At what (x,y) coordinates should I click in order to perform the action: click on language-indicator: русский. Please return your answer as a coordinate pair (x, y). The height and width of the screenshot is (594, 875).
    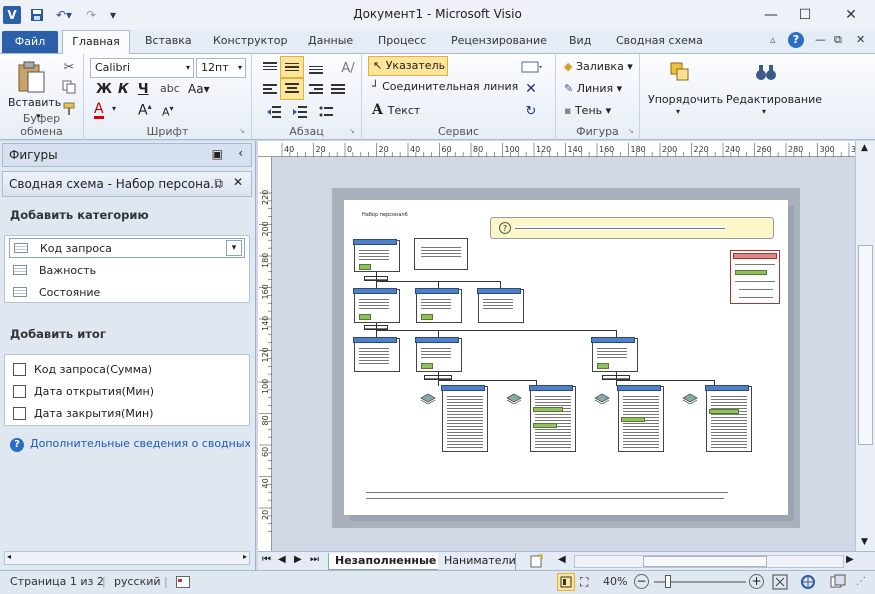
    Looking at the image, I should click on (137, 581).